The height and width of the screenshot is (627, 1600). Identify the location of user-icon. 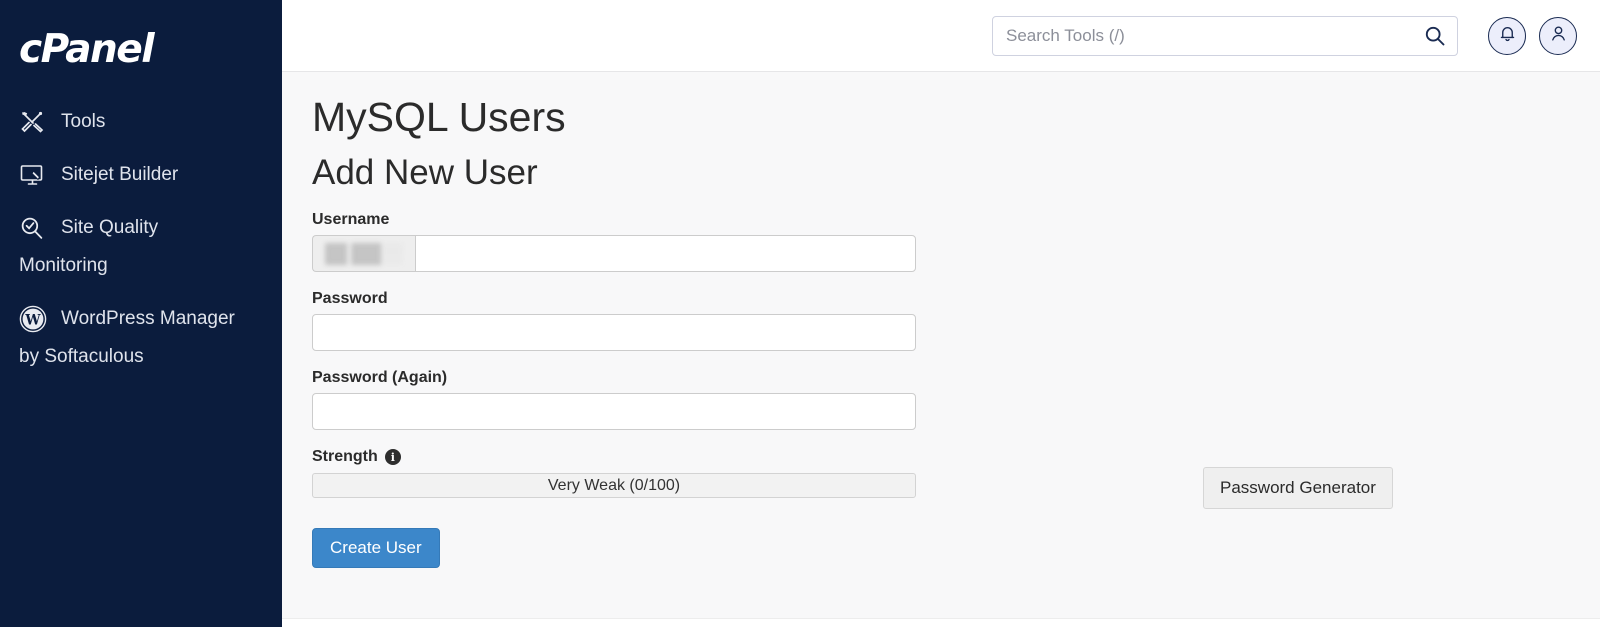
(1558, 36).